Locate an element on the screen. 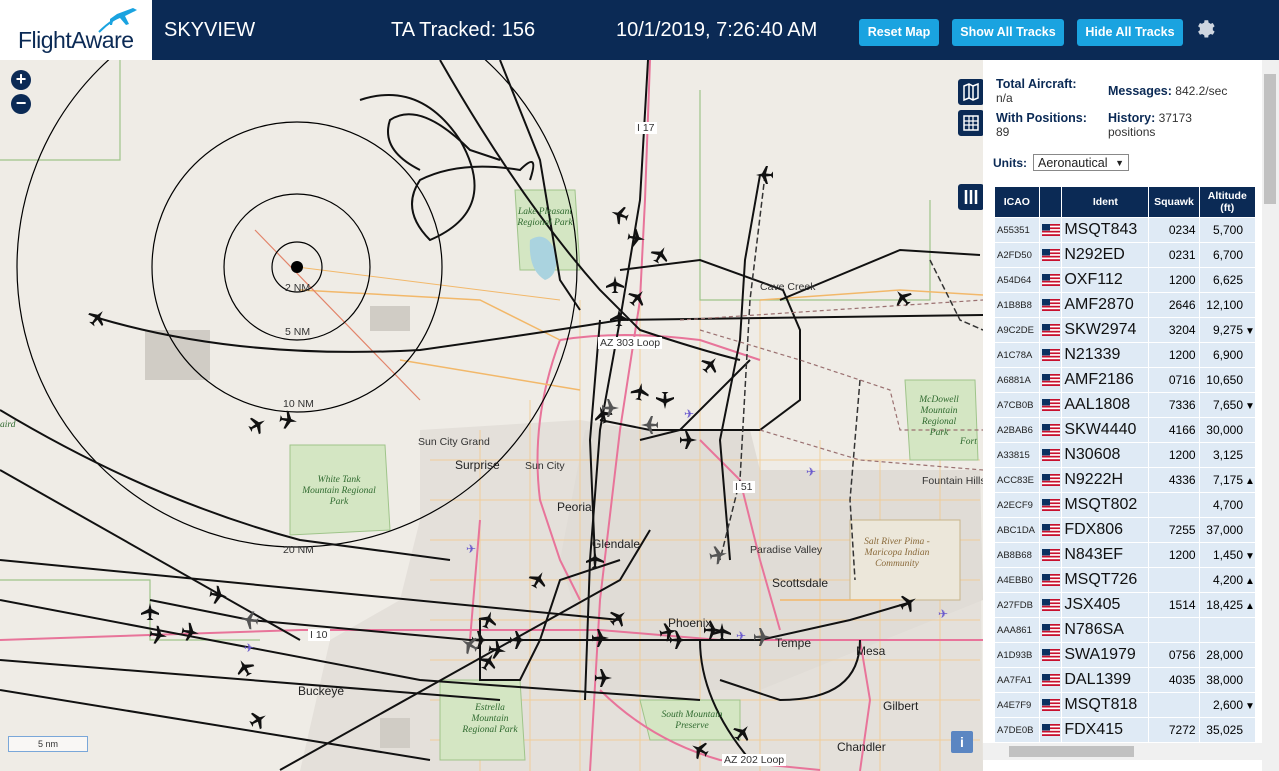  icao-cell: A1B8B8 is located at coordinates (1017, 305).